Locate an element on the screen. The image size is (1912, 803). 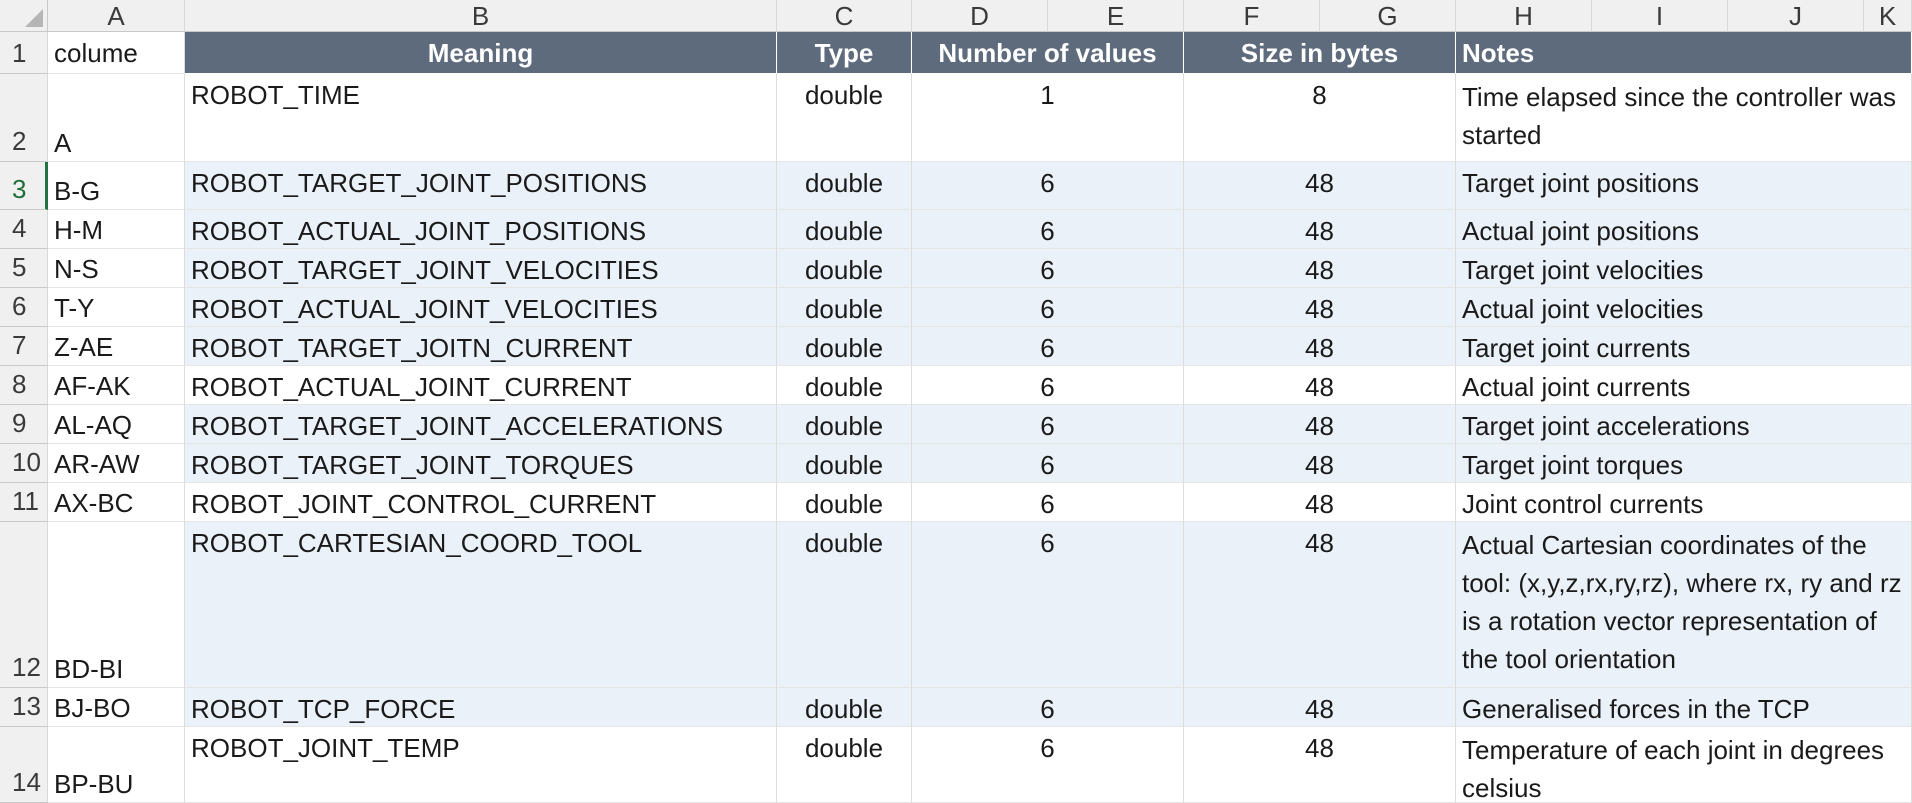
cell-d1-count-header: Number of values is located at coordinates (1048, 53).